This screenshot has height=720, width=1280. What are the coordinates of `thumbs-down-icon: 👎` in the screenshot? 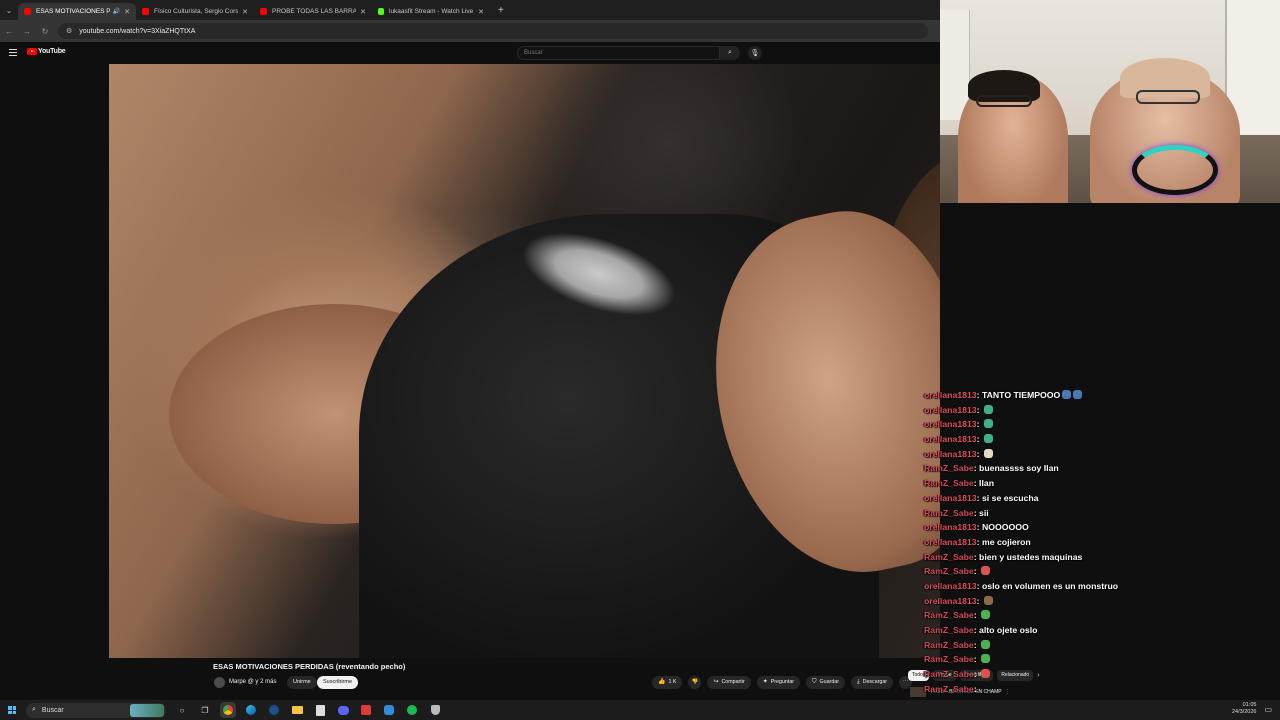 It's located at (695, 682).